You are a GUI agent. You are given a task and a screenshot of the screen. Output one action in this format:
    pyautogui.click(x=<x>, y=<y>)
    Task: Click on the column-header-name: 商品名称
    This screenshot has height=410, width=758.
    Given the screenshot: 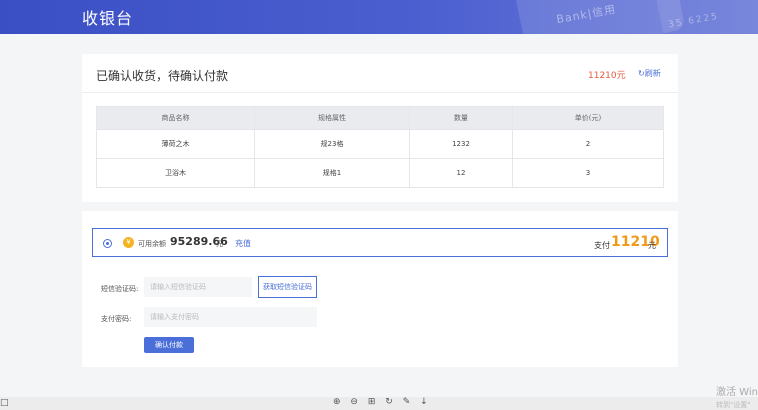 What is the action you would take?
    pyautogui.click(x=175, y=118)
    